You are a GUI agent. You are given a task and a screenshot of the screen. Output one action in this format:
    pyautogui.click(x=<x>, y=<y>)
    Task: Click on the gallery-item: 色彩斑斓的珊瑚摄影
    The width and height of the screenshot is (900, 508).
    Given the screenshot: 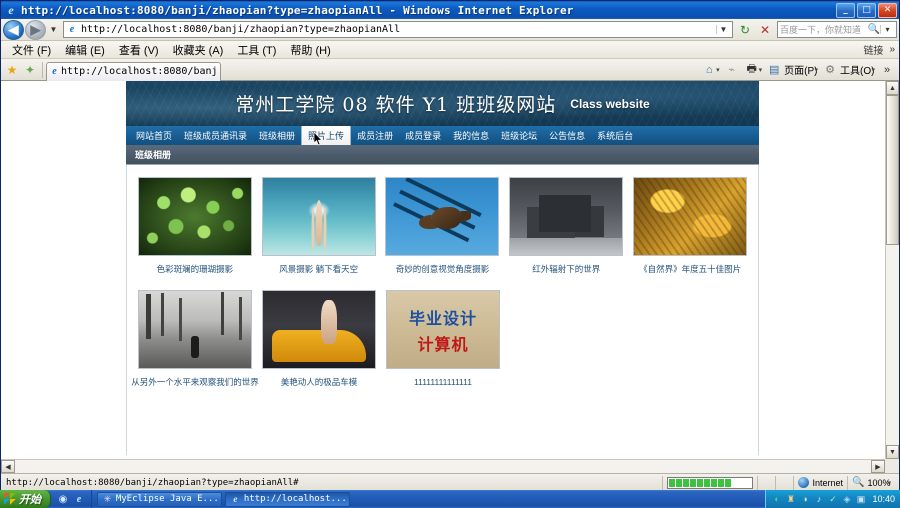 What is the action you would take?
    pyautogui.click(x=195, y=226)
    